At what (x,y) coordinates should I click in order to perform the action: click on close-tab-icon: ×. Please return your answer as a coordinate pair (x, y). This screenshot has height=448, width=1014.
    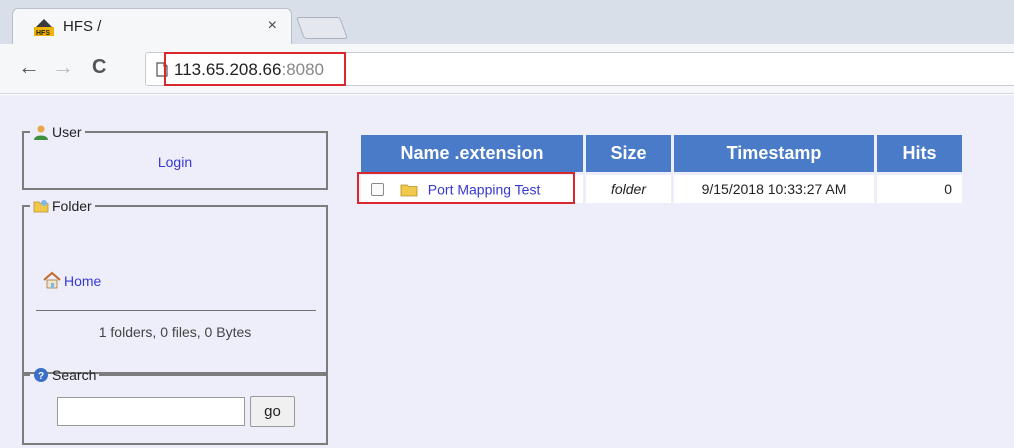
    Looking at the image, I should click on (272, 26).